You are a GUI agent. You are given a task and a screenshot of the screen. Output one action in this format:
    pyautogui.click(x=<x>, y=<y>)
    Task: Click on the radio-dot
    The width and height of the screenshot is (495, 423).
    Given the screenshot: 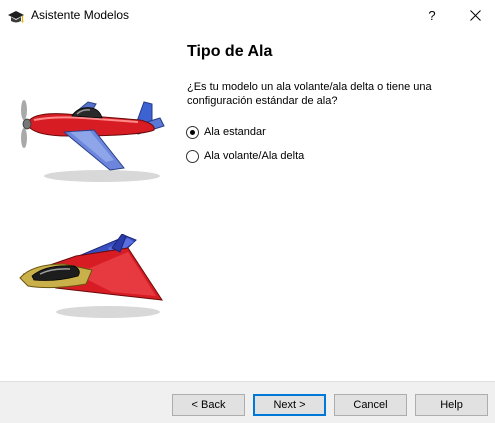 What is the action you would take?
    pyautogui.click(x=192, y=132)
    